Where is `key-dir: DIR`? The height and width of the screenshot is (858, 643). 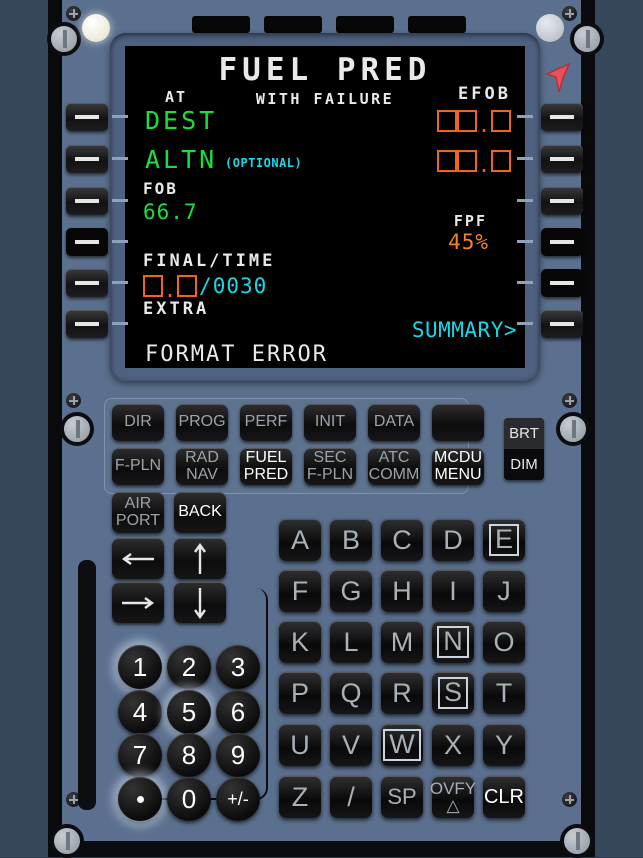
key-dir: DIR is located at coordinates (138, 422).